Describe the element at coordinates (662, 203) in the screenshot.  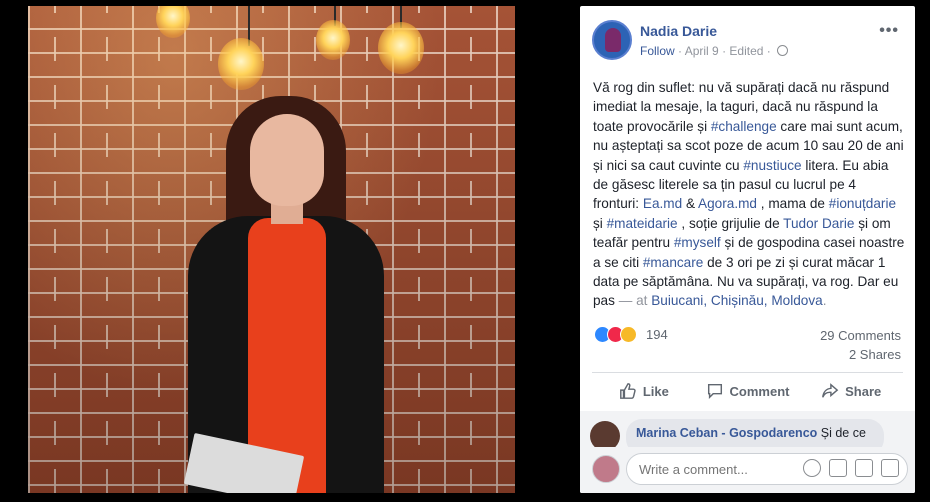
I see `page-link: Ea.md` at that location.